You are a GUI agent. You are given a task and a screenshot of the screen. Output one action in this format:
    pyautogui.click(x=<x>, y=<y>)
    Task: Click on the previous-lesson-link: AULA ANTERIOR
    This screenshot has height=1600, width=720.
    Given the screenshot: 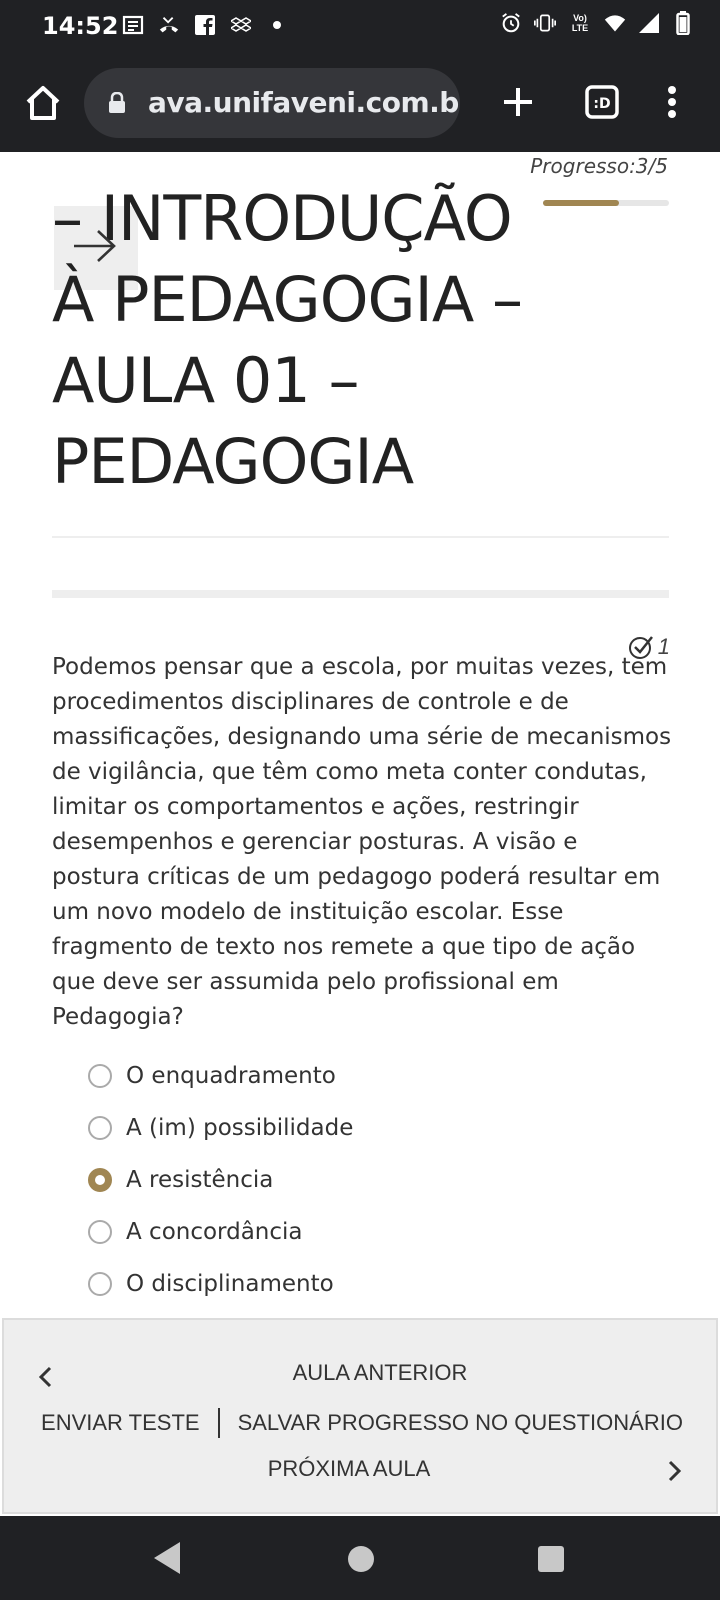 What is the action you would take?
    pyautogui.click(x=362, y=1373)
    